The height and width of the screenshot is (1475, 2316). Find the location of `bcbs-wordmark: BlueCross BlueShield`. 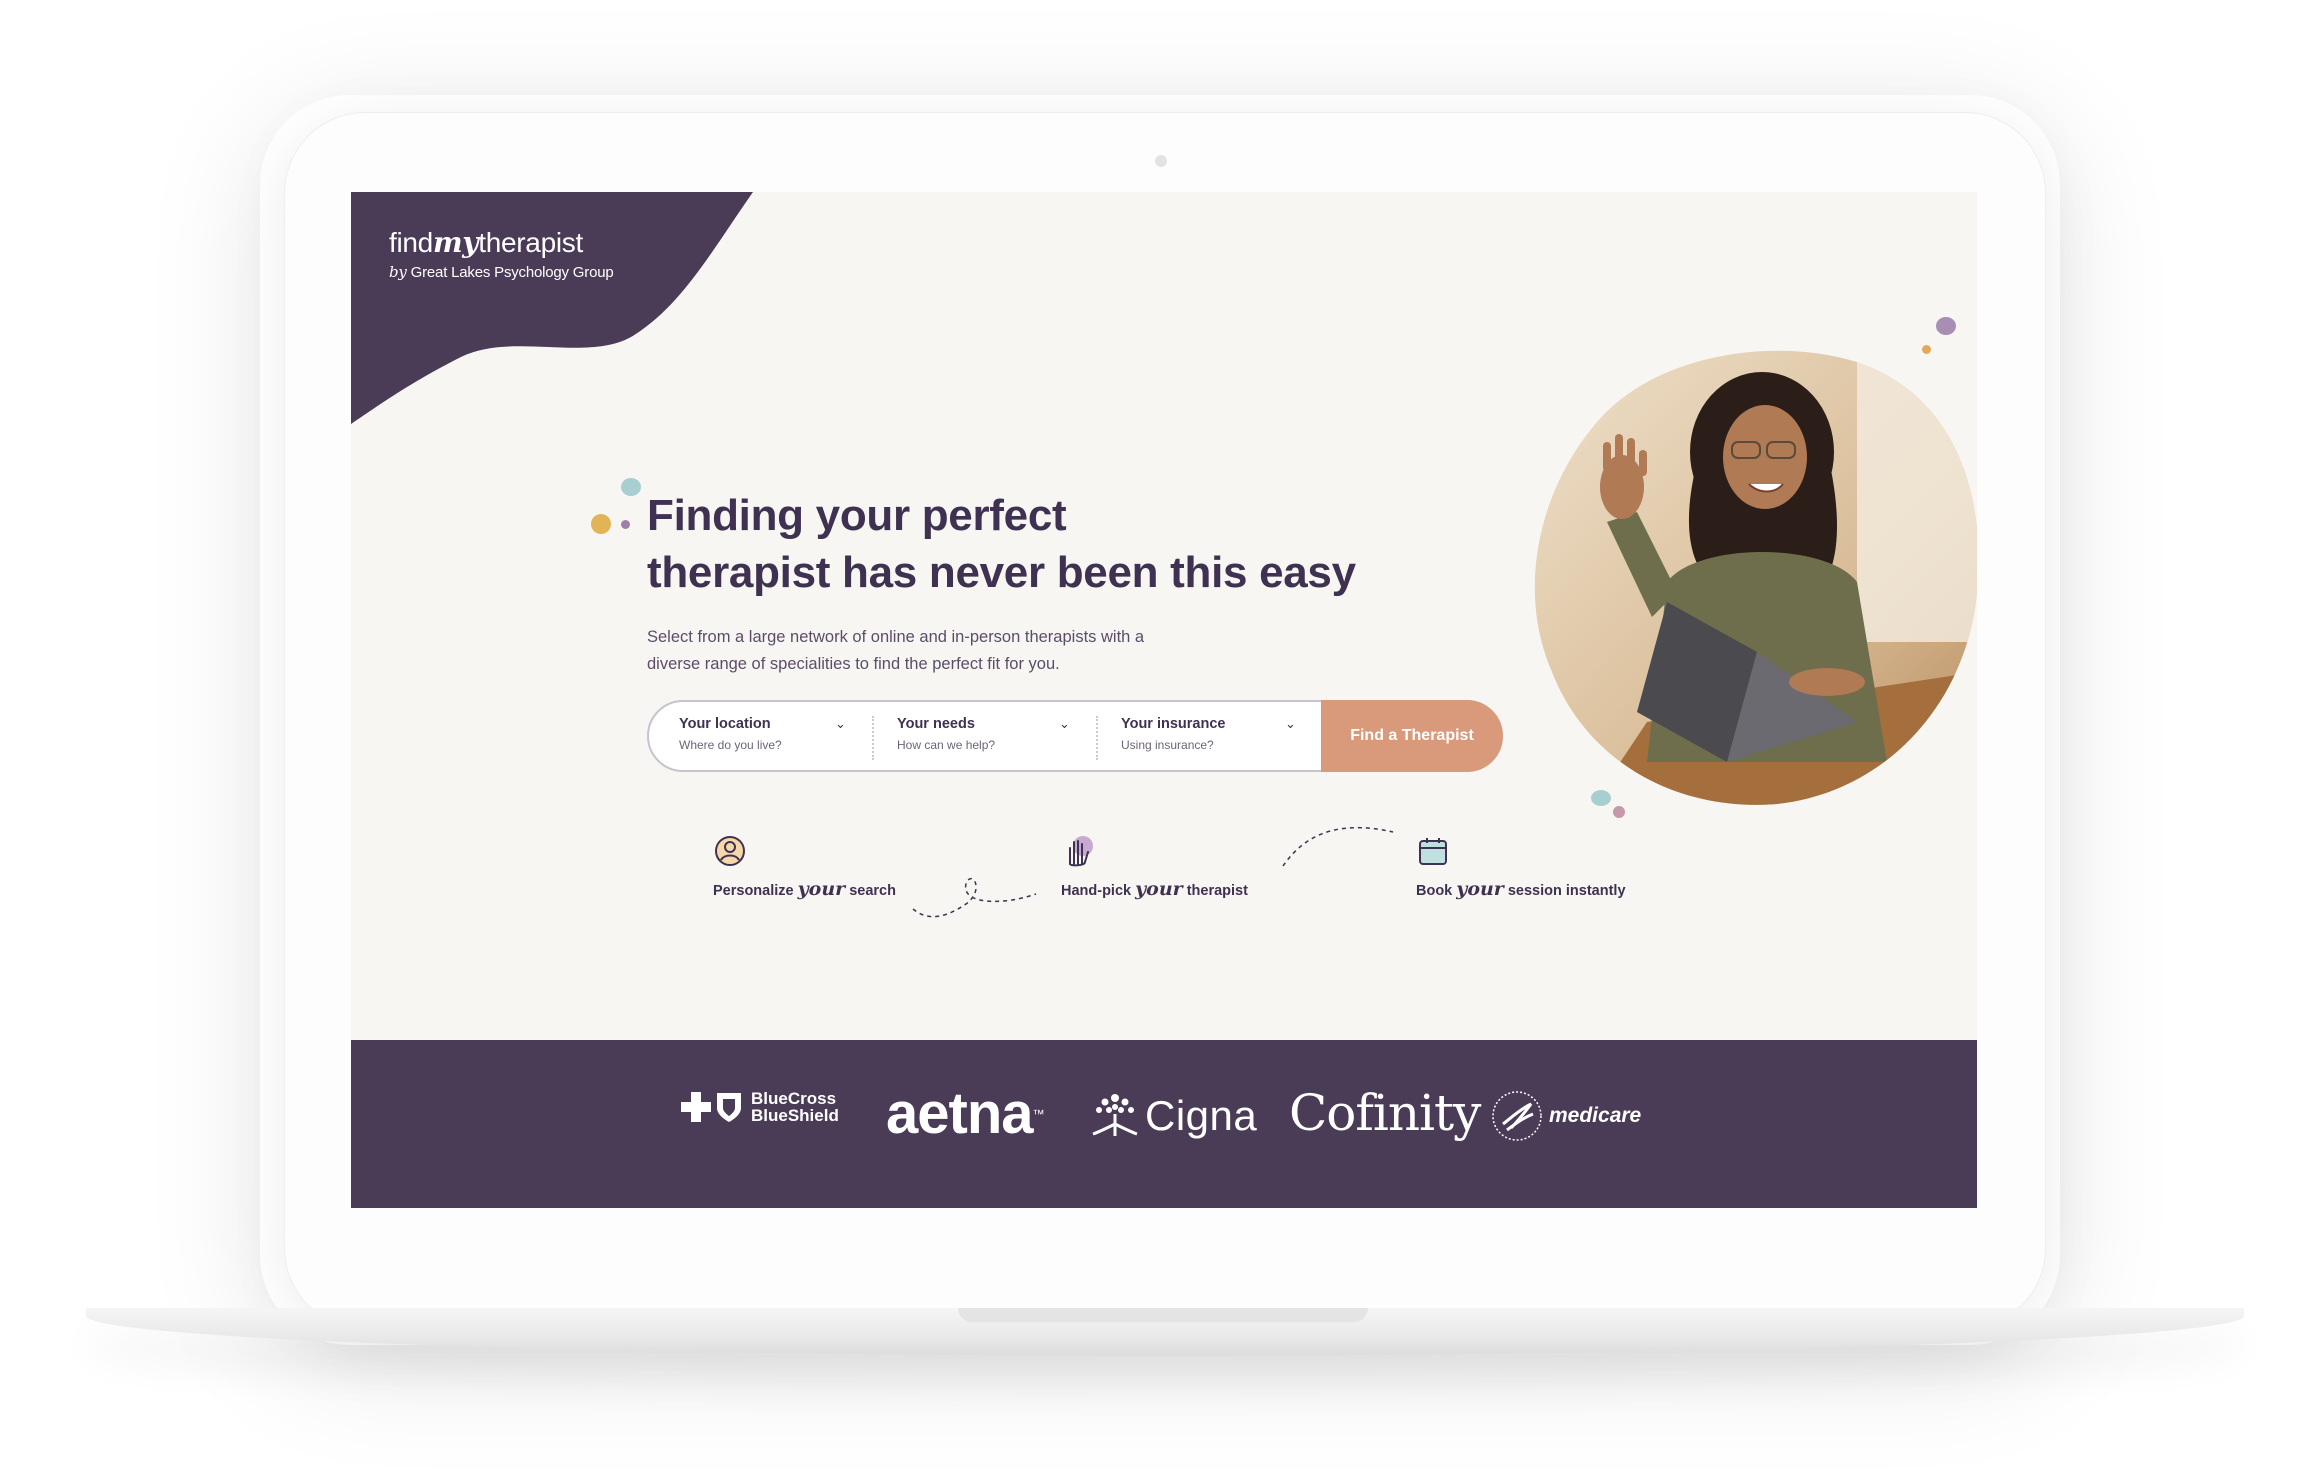

bcbs-wordmark: BlueCross BlueShield is located at coordinates (795, 1107).